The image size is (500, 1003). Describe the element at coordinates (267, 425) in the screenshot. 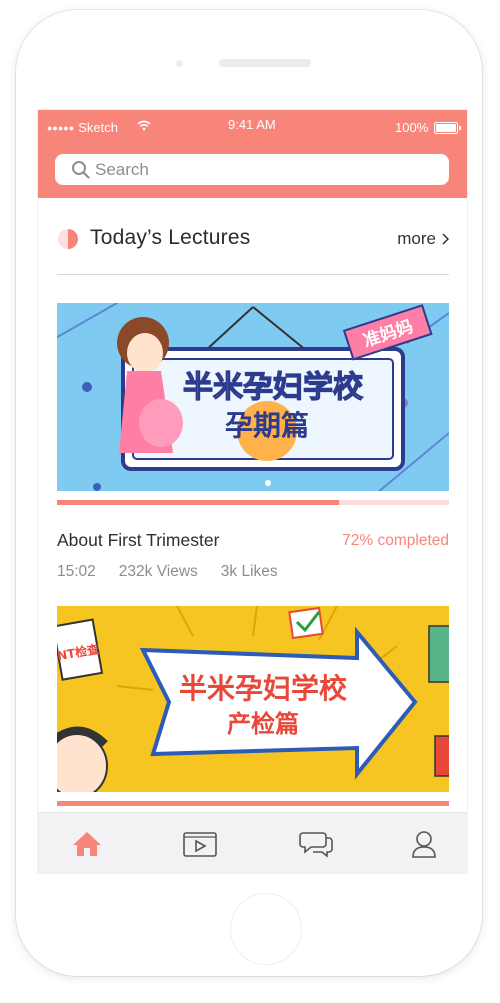

I see `banner-title-line2: 孕期篇` at that location.